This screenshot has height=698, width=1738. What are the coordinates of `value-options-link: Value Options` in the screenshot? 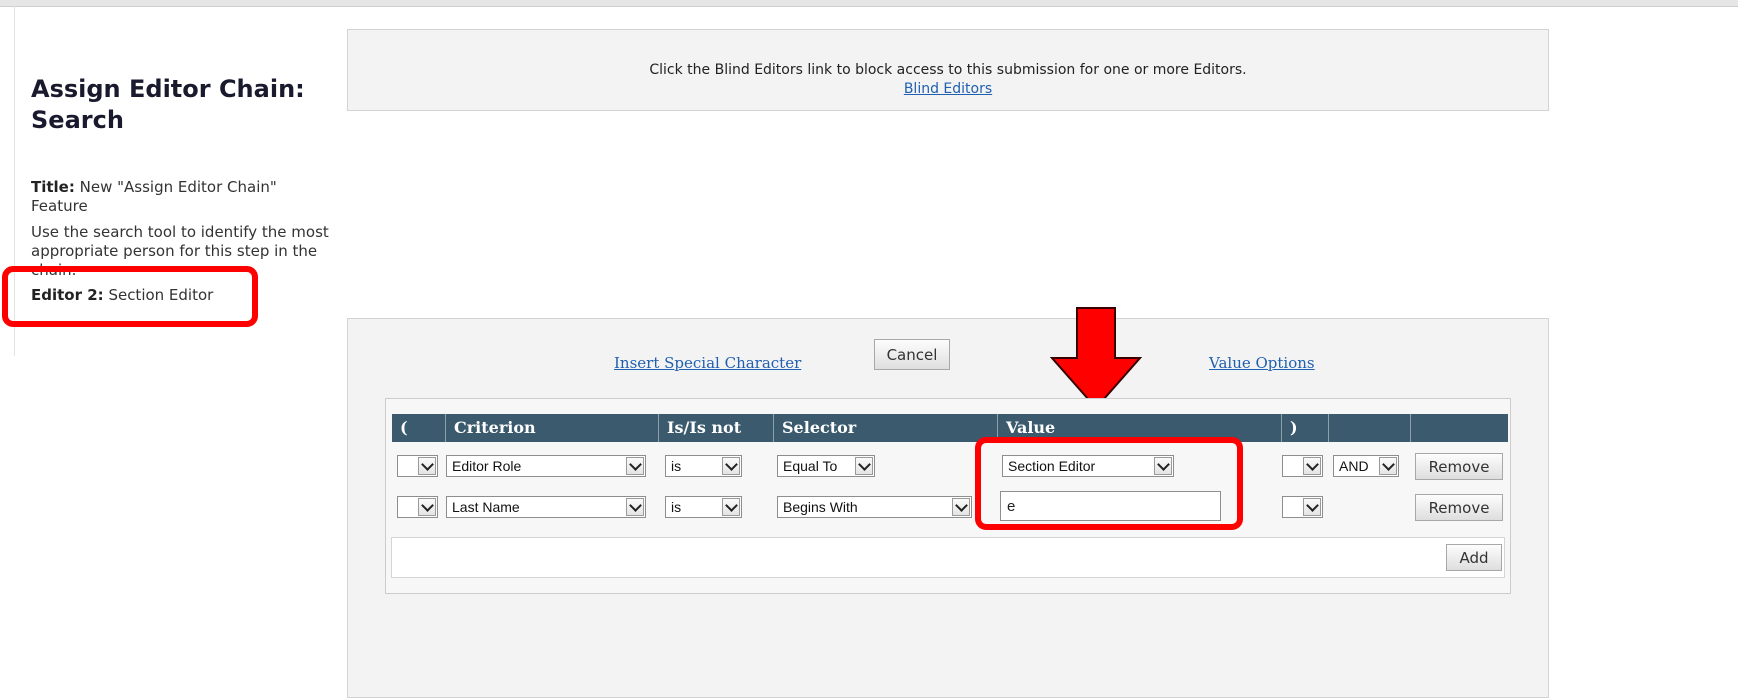 It's located at (1262, 363).